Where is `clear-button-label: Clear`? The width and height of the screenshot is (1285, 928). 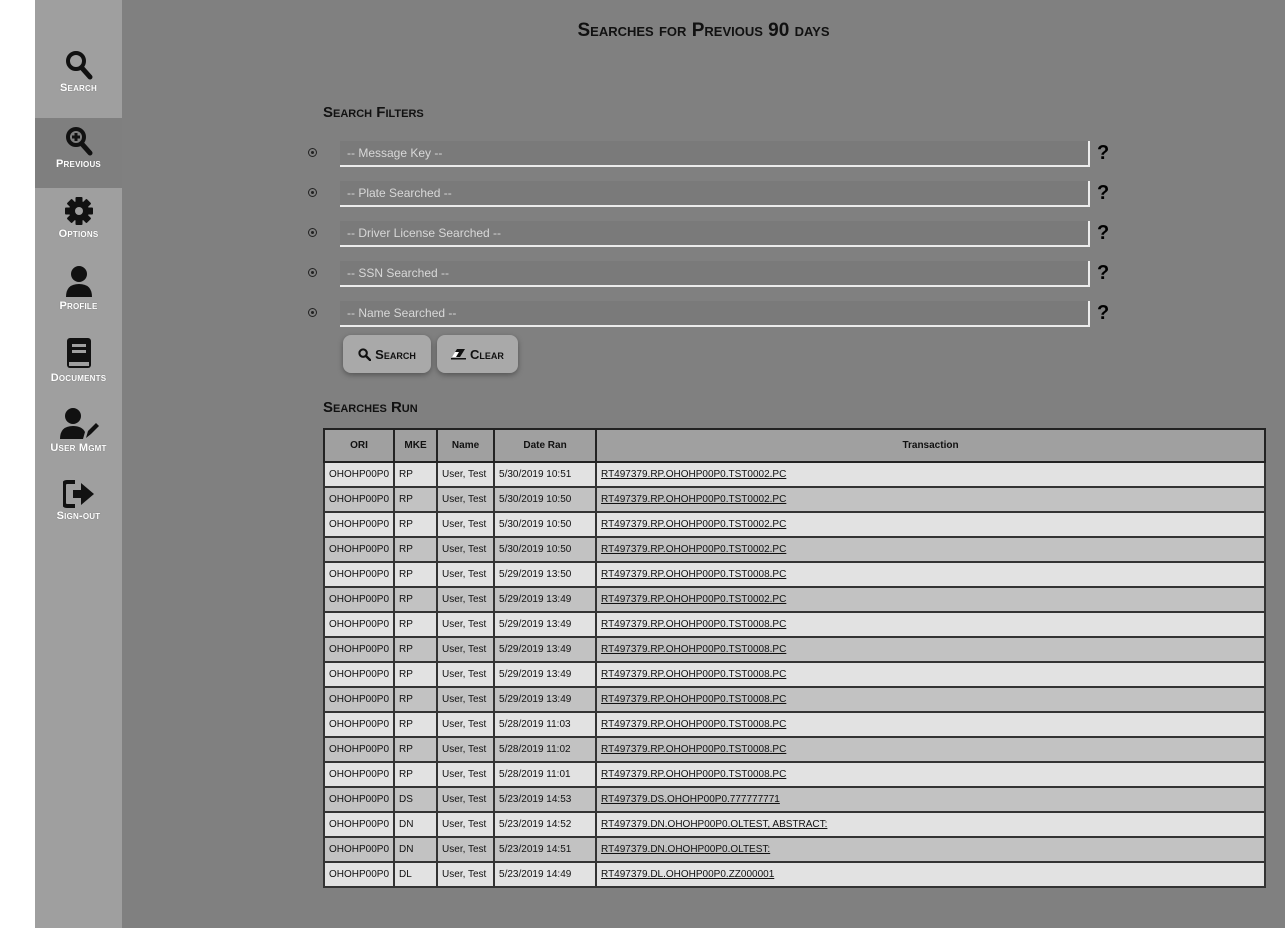
clear-button-label: Clear is located at coordinates (487, 354).